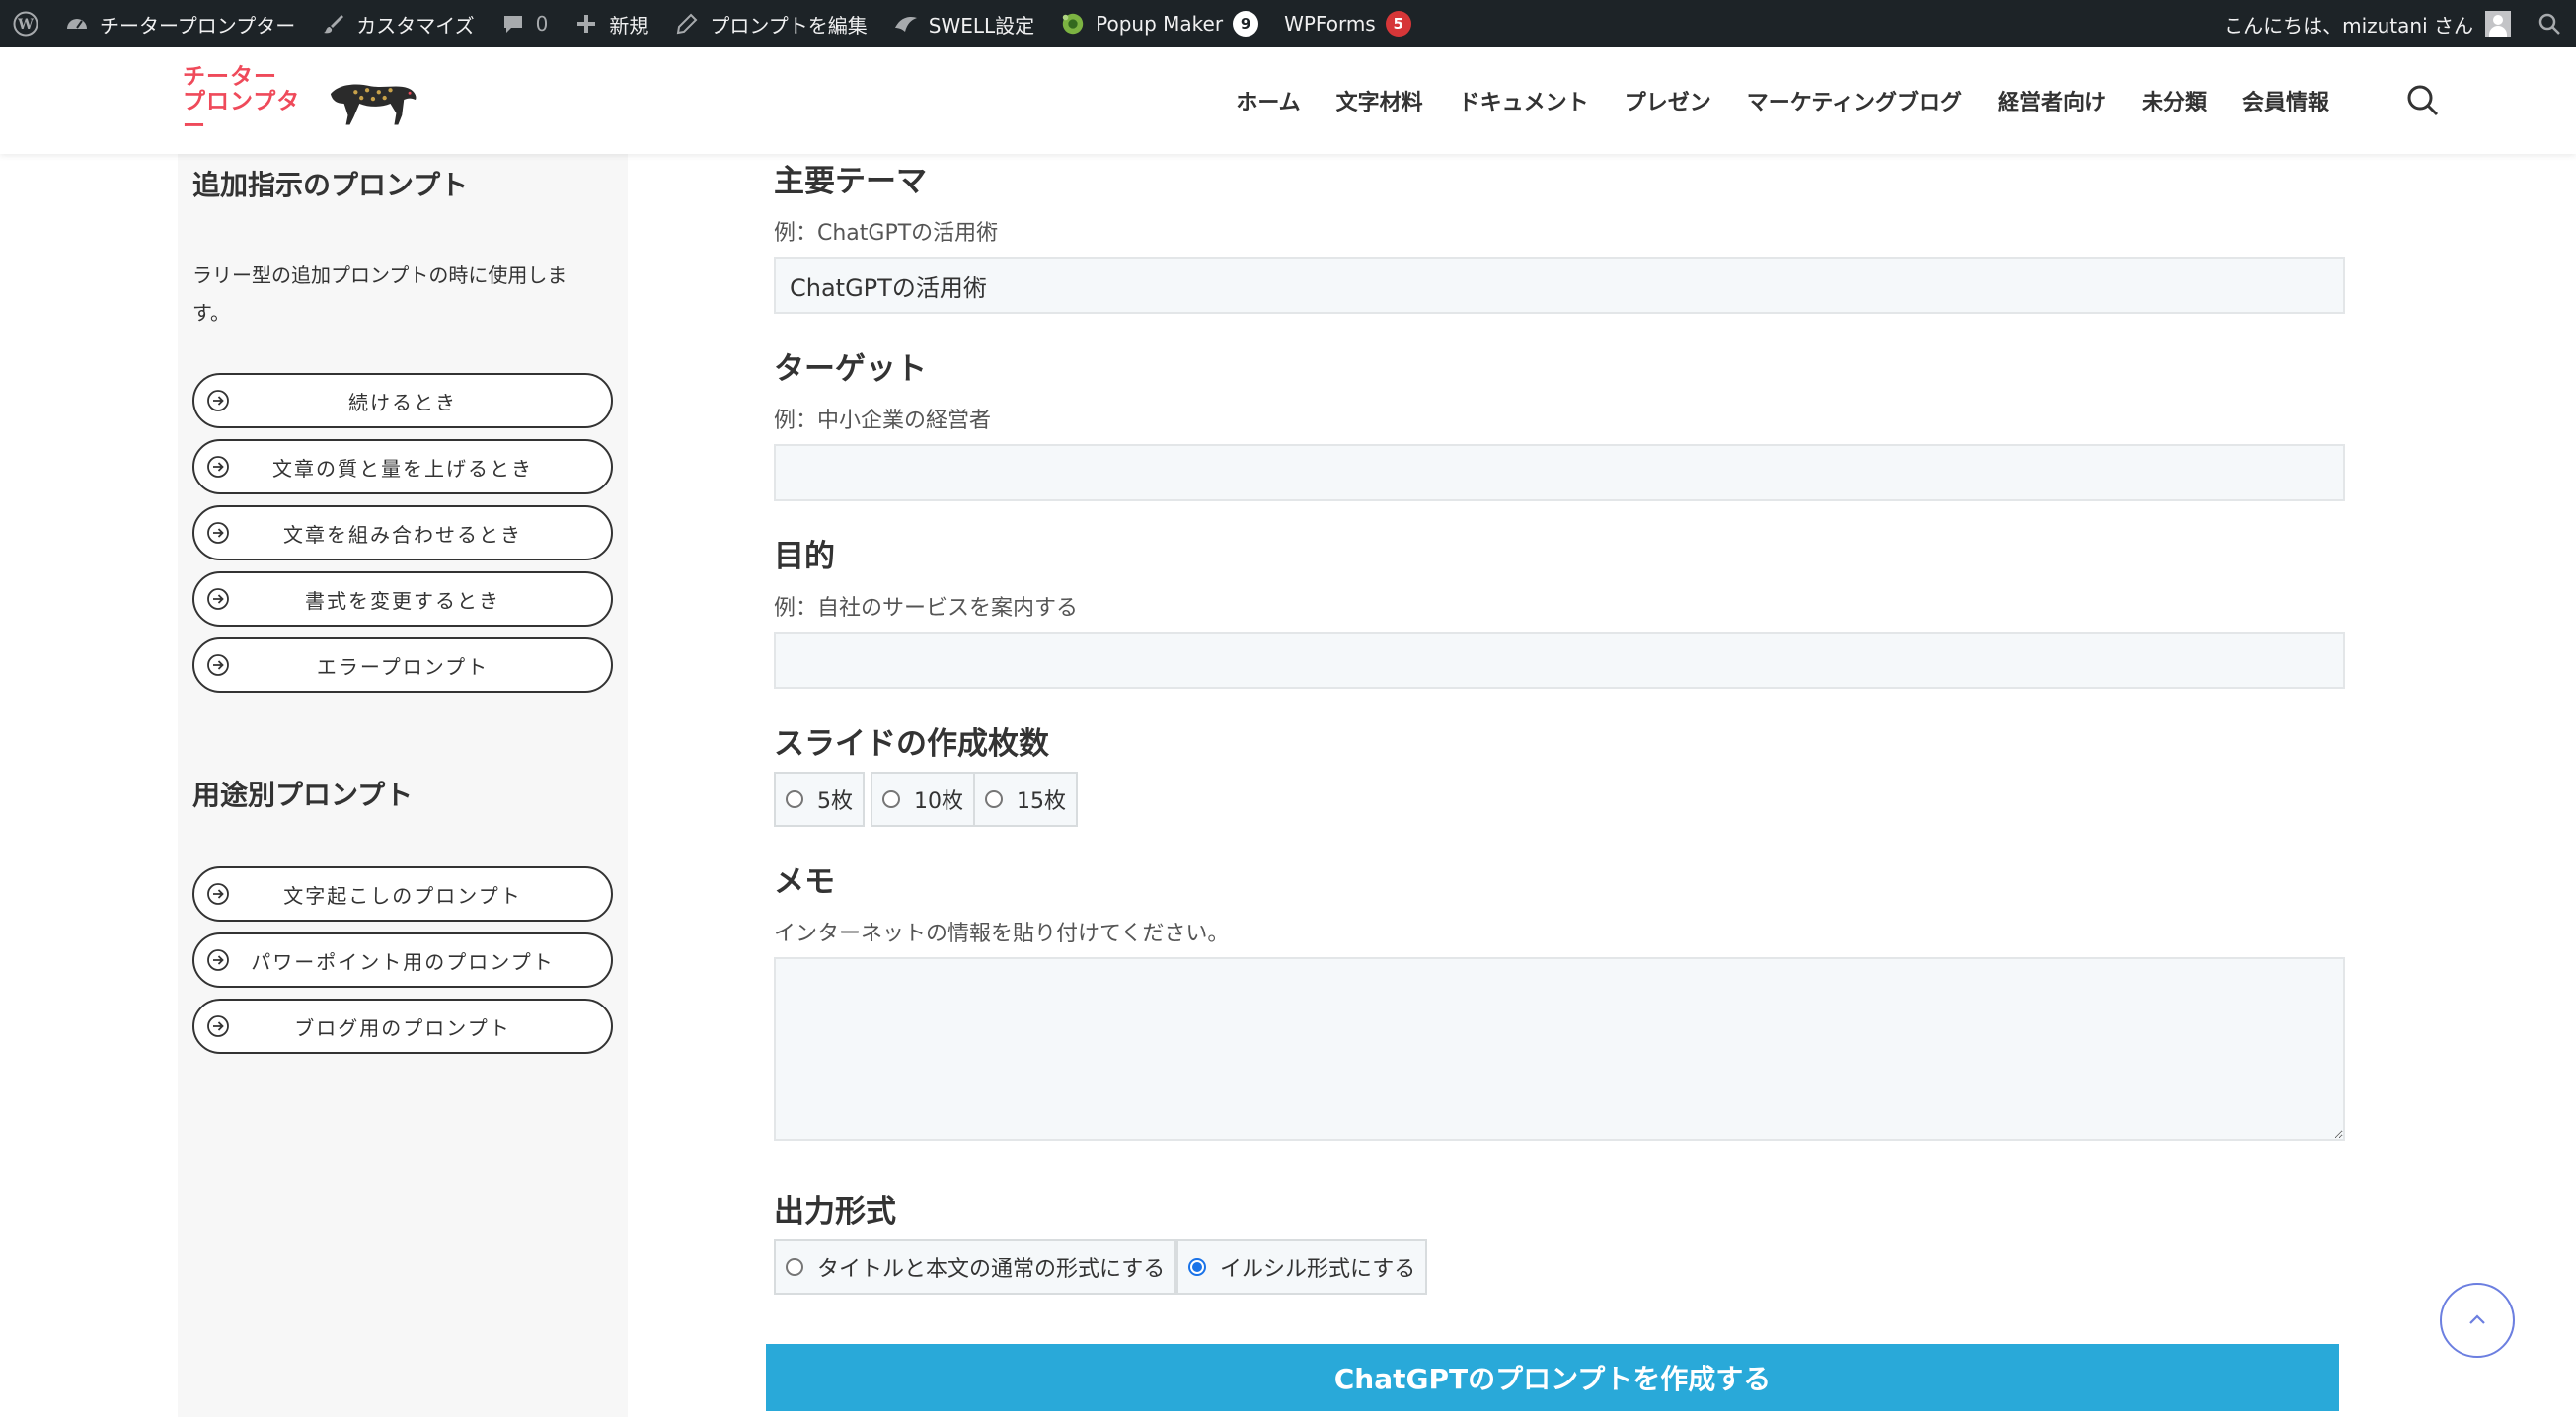 Image resolution: width=2576 pixels, height=1417 pixels. Describe the element at coordinates (1524, 100) in the screenshot. I see `nav-item-document: ドキュメント` at that location.